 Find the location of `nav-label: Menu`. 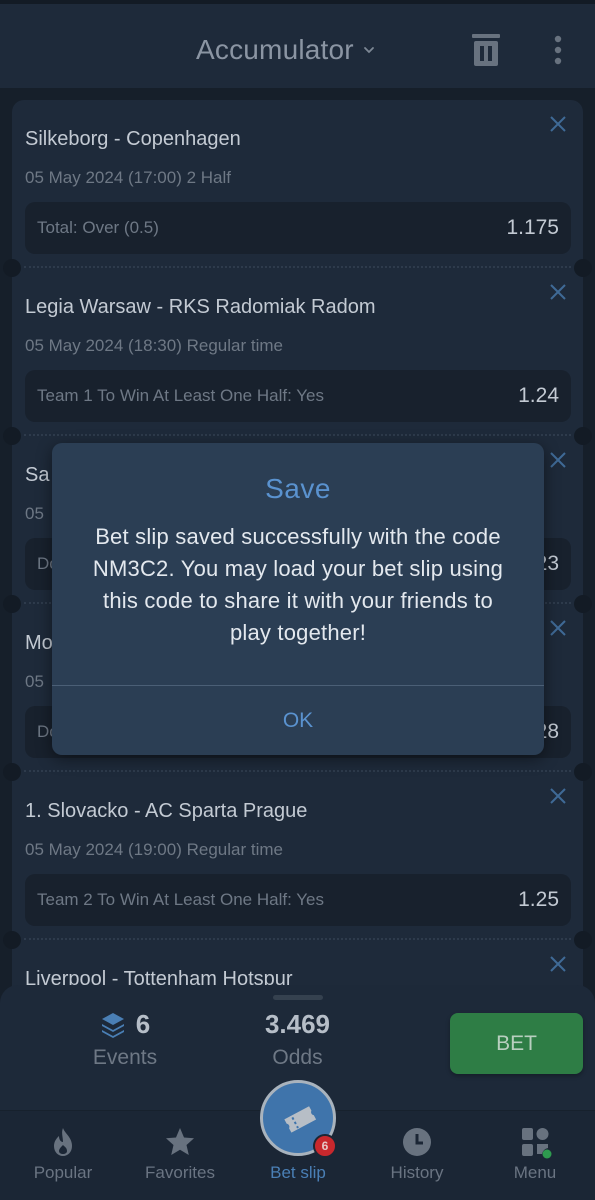

nav-label: Menu is located at coordinates (535, 1172).